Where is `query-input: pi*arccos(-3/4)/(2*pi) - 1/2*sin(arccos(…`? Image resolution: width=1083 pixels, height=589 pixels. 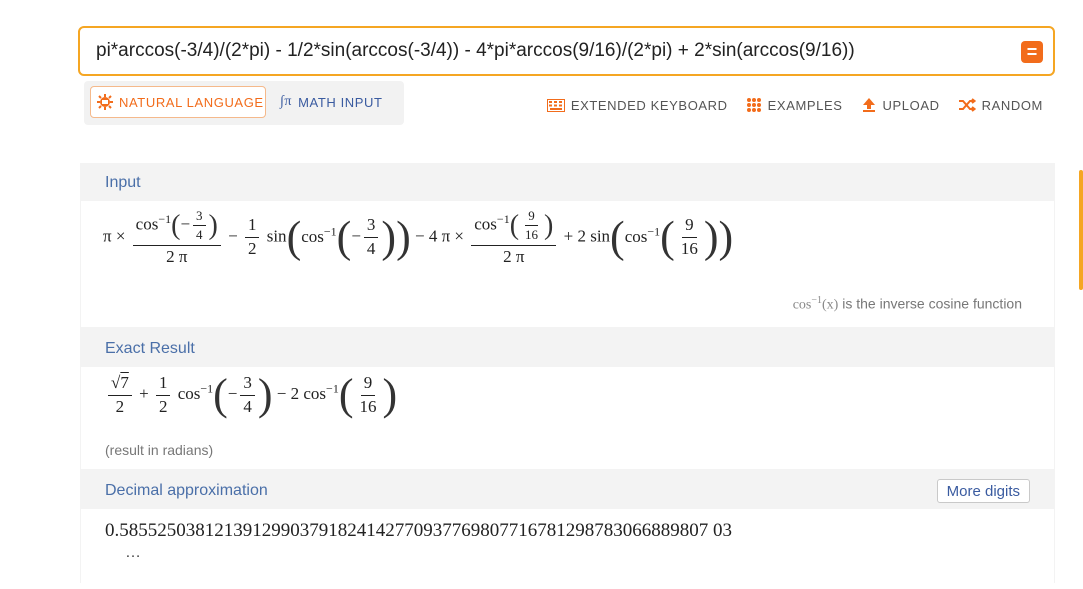 query-input: pi*arccos(-3/4)/(2*pi) - 1/2*sin(arccos(… is located at coordinates (566, 51).